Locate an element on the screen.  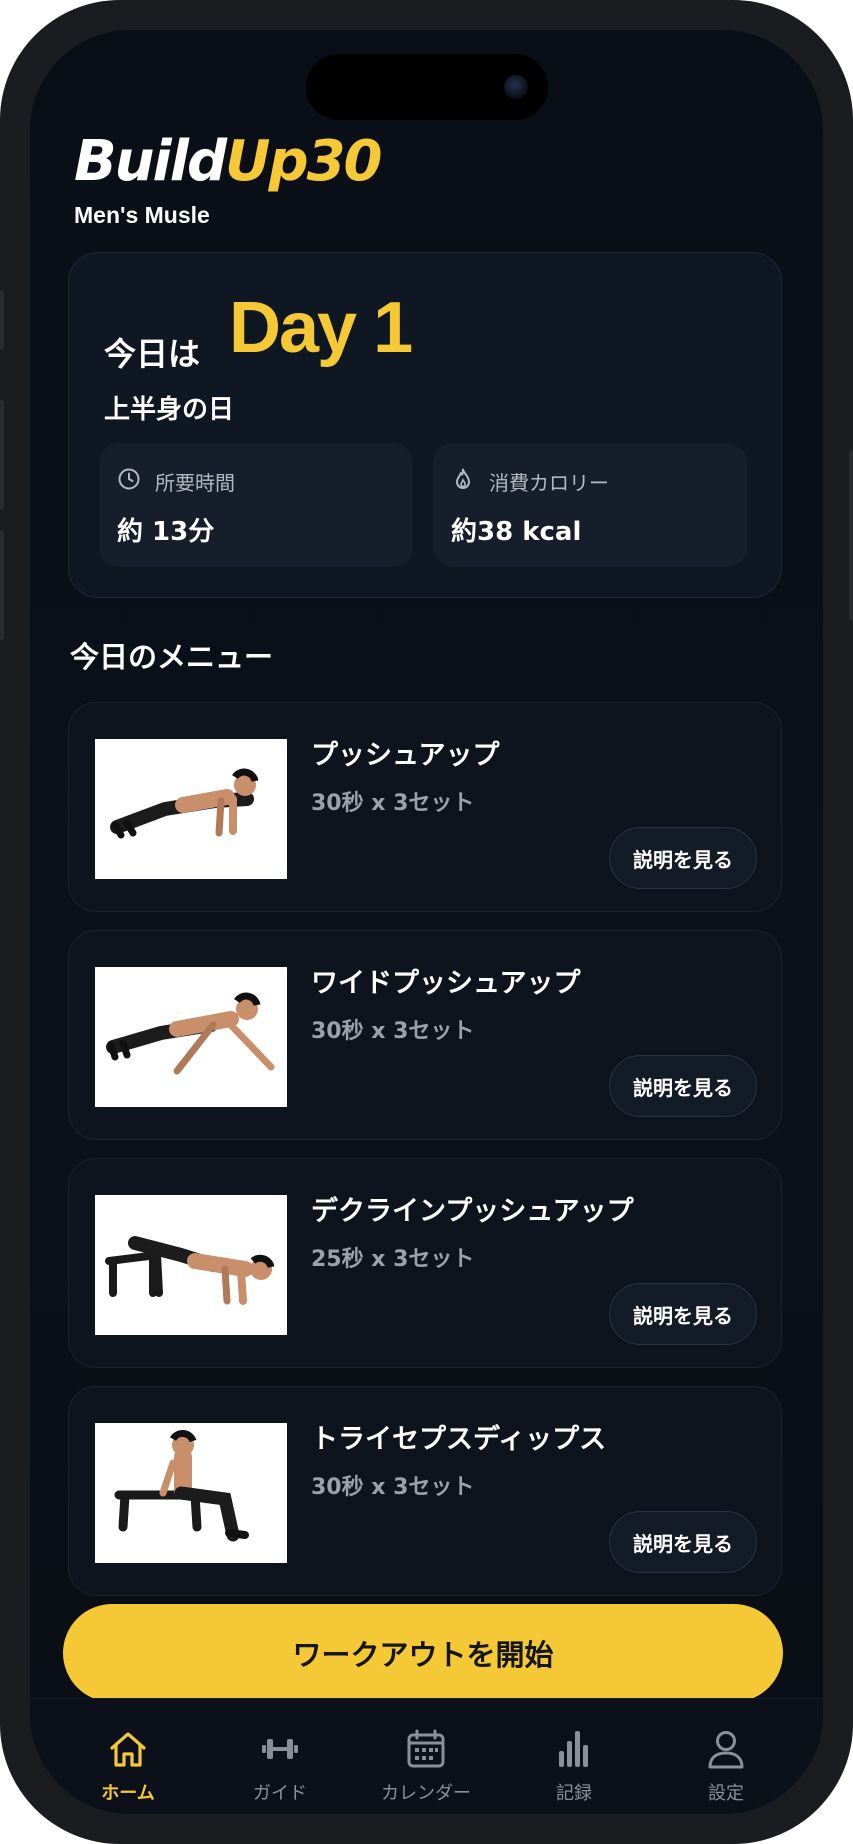
exercise-card: プッシュアップ 30秒 x 3セット 説明を見る is located at coordinates (425, 807).